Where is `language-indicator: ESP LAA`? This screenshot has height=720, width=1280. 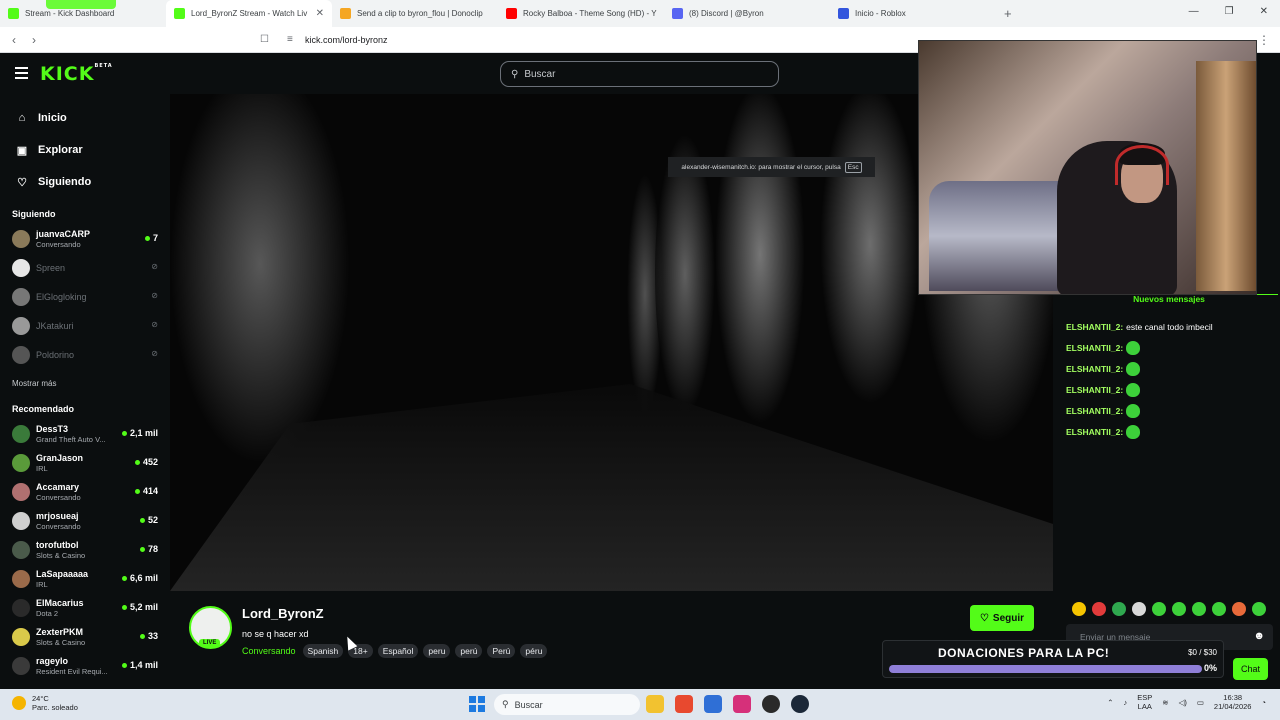 language-indicator: ESP LAA is located at coordinates (1144, 702).